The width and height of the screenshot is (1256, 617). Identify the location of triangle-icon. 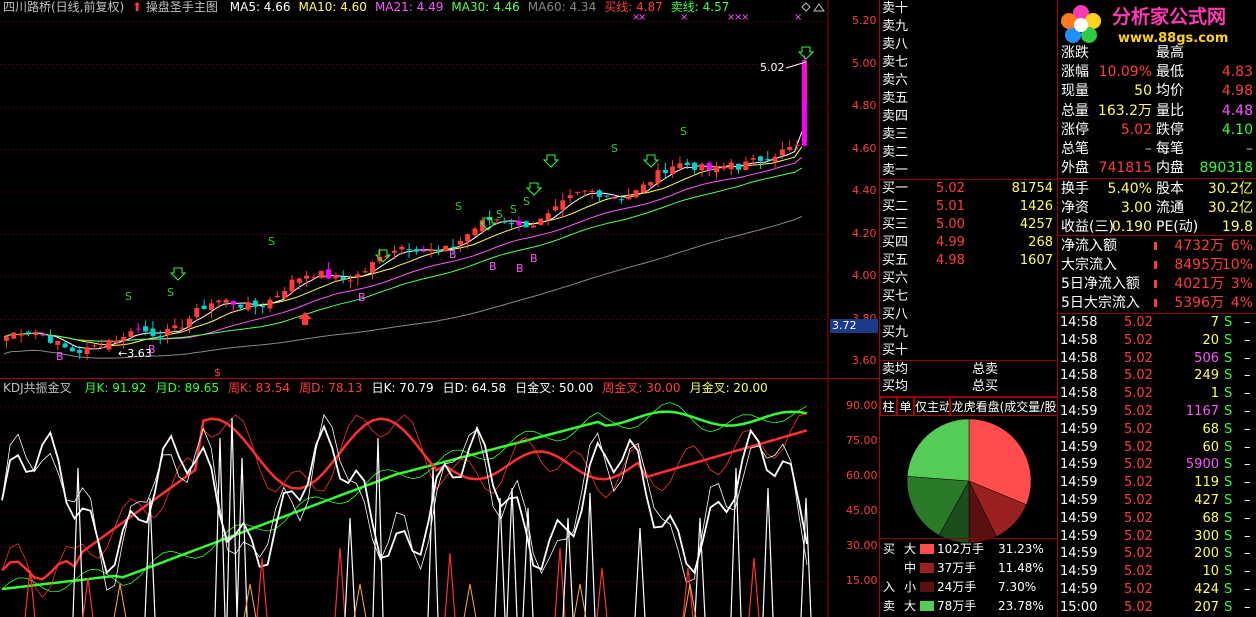
(819, 7).